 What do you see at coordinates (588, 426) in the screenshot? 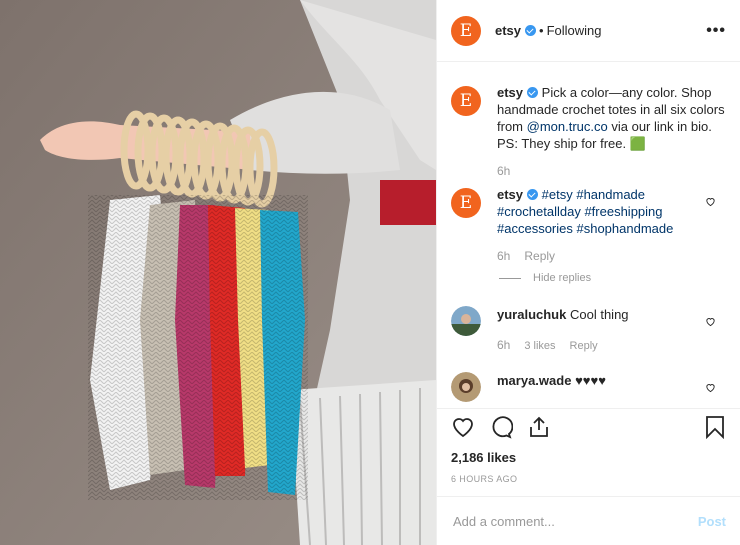
I see `post-actions` at bounding box center [588, 426].